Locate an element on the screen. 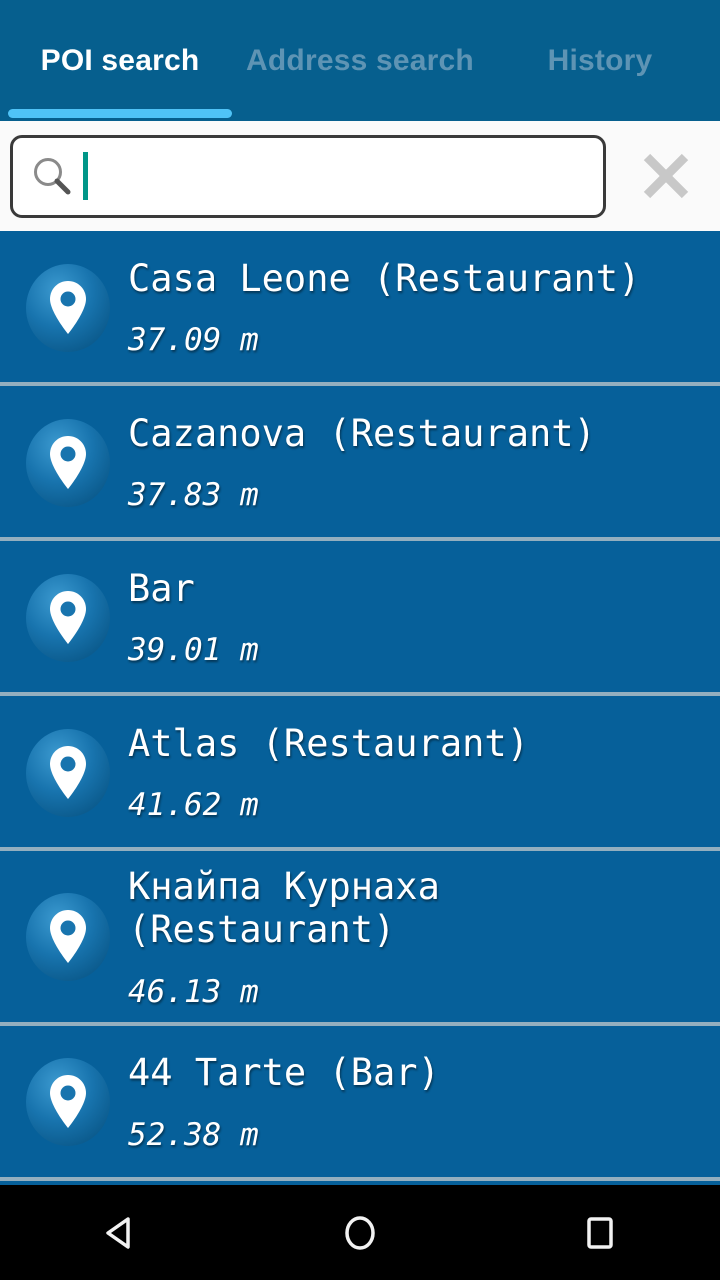  list-item: Cazanova (Restaurant) 37.83 m is located at coordinates (360, 463).